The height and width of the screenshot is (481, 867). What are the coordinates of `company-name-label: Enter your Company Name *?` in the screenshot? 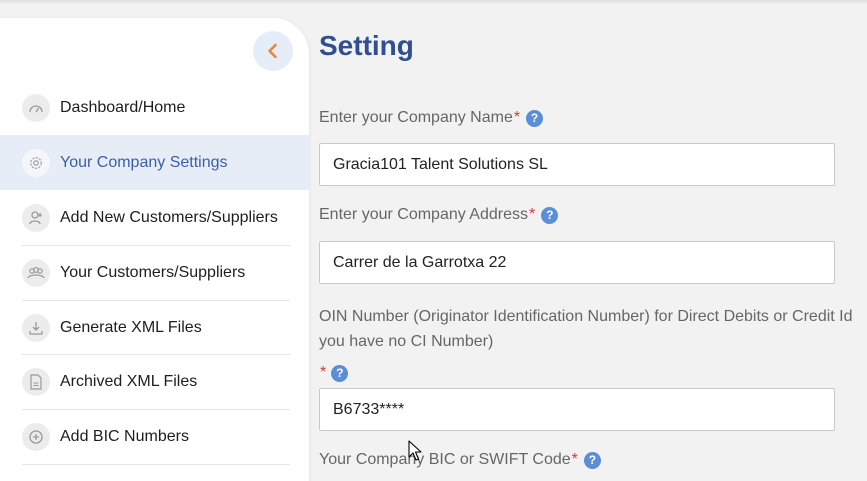 It's located at (431, 118).